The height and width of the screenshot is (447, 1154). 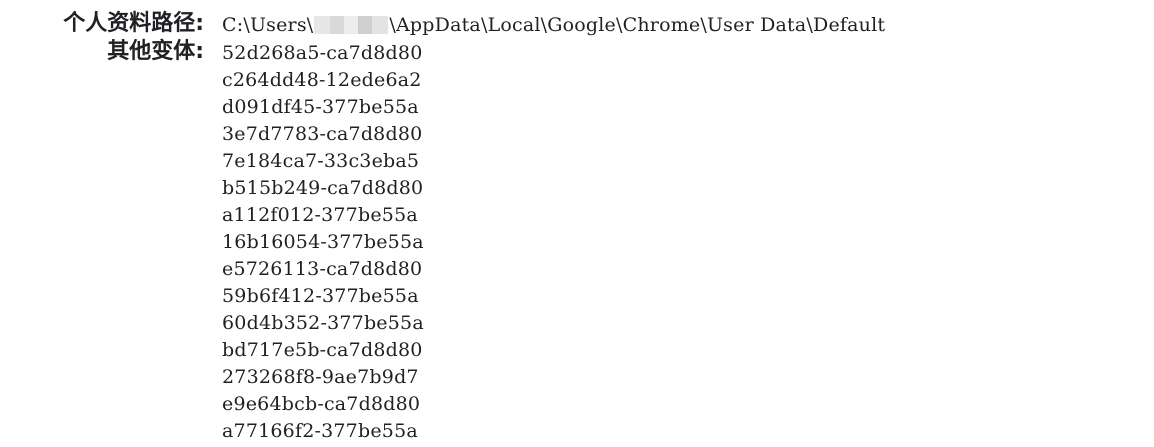 I want to click on variant-item: 52d268a5-ca7d8d80, so click(x=323, y=53).